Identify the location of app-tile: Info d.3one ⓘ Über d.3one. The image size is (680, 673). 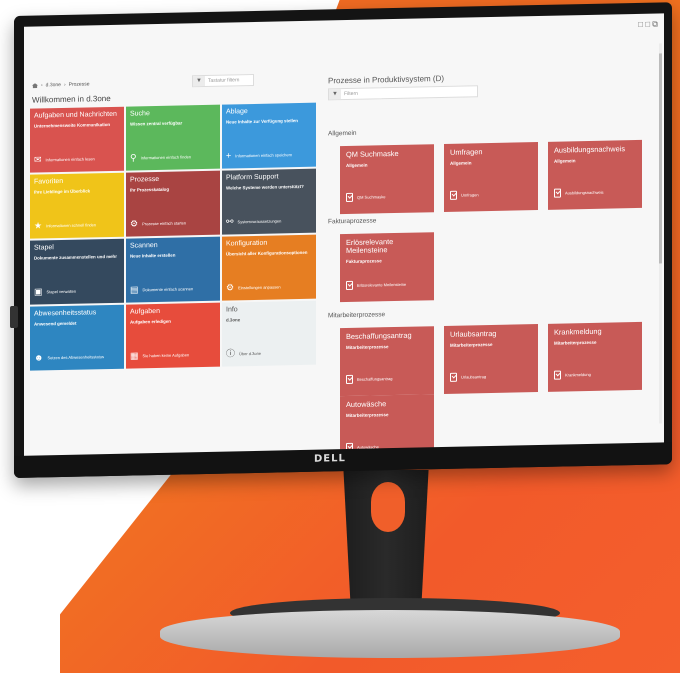
(269, 333).